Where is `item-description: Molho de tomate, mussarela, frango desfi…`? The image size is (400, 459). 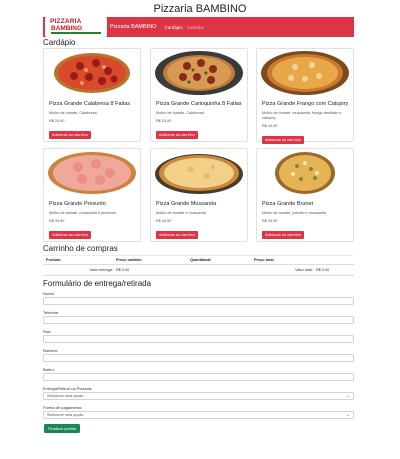
item-description: Molho de tomate, mussarela, frango desfi… is located at coordinates (302, 115).